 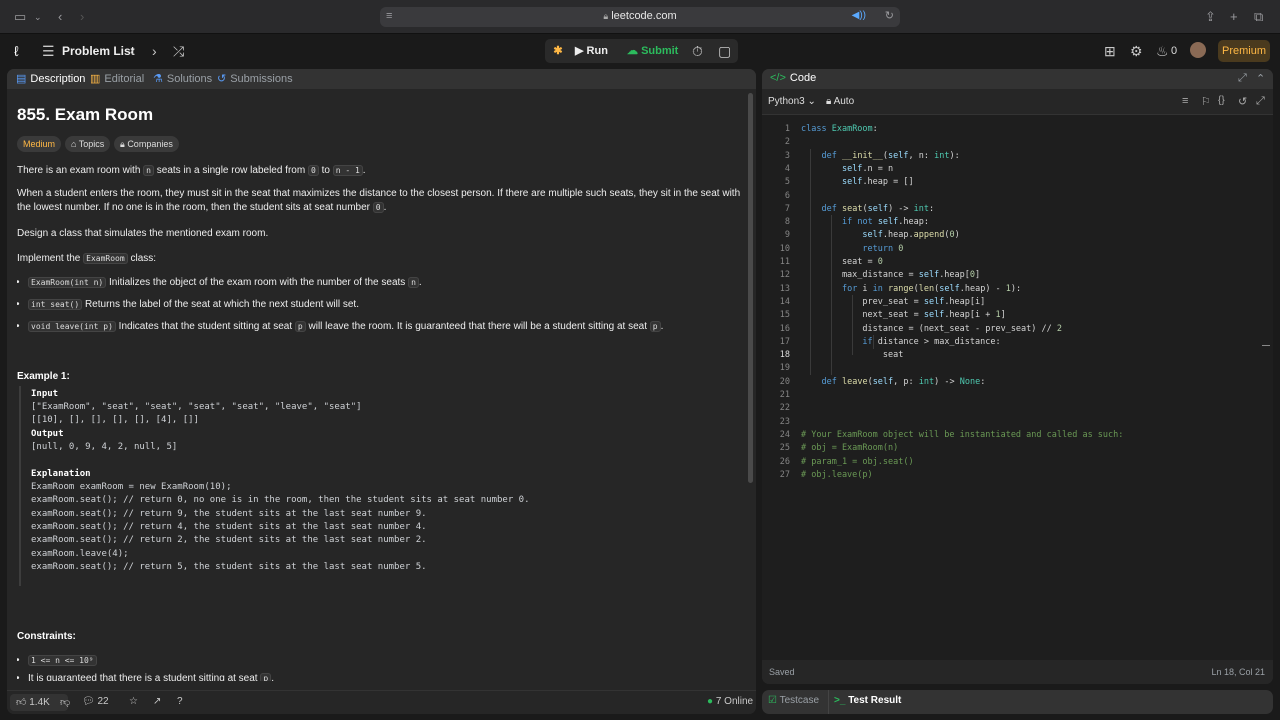 I want to click on back-icon: ‹, so click(x=60, y=17).